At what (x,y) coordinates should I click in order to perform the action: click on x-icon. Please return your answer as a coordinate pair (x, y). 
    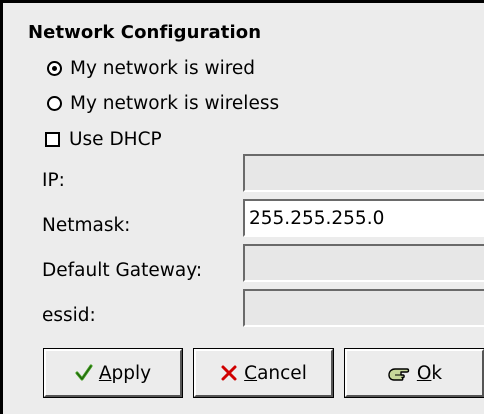
    Looking at the image, I should click on (229, 373).